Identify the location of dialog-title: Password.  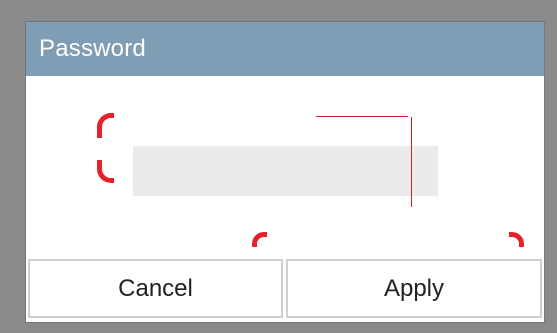
(92, 48).